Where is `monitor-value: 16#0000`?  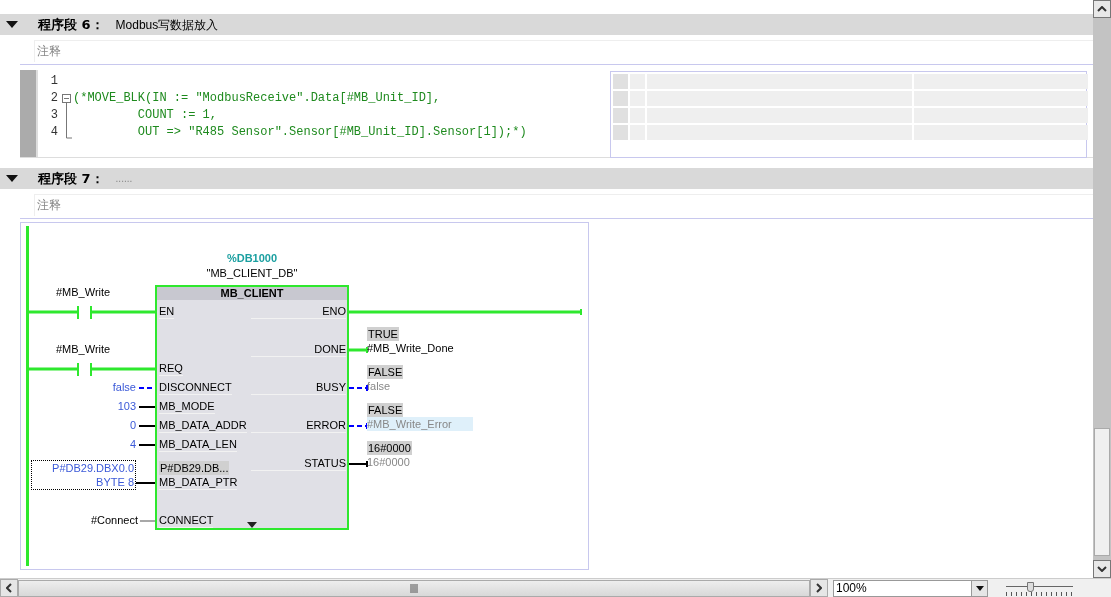
monitor-value: 16#0000 is located at coordinates (389, 448).